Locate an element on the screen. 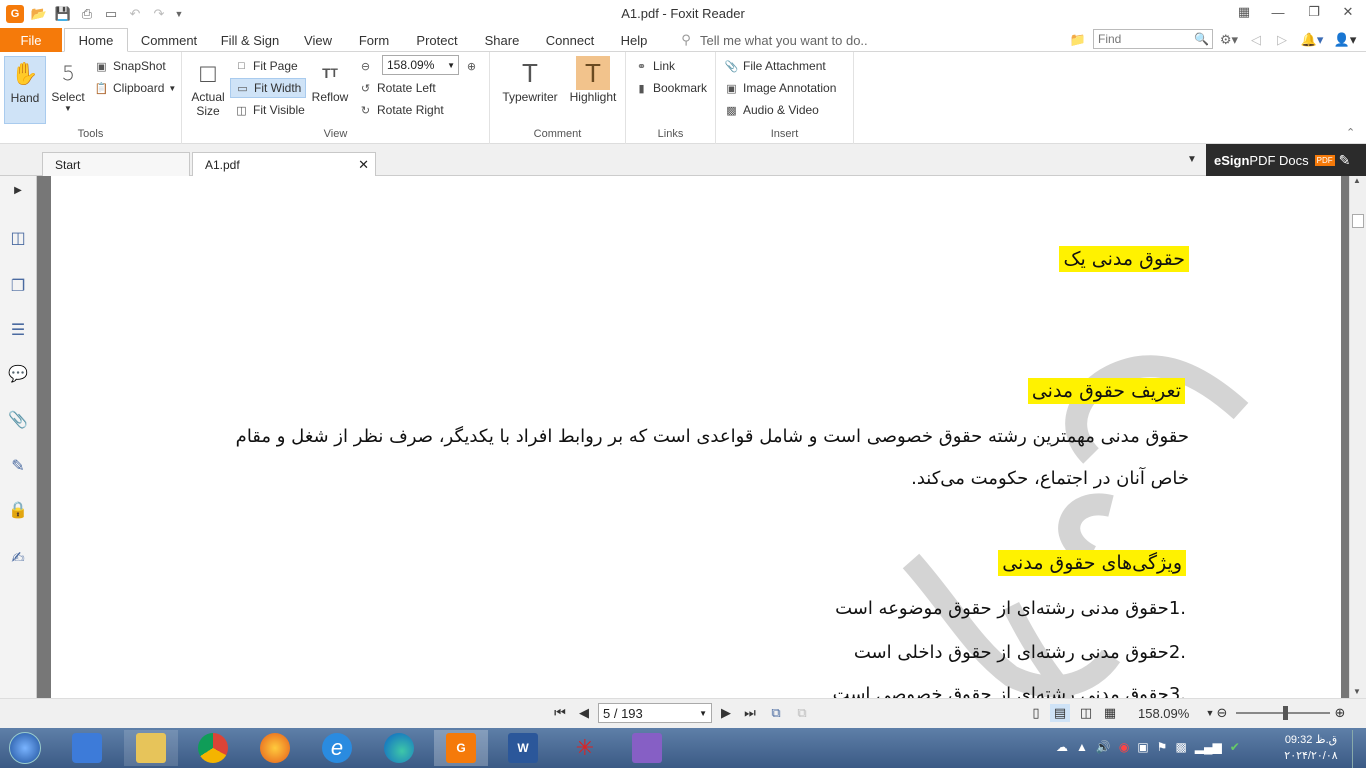 The image size is (1366, 768). restore-button: ❐ is located at coordinates (1314, 12).